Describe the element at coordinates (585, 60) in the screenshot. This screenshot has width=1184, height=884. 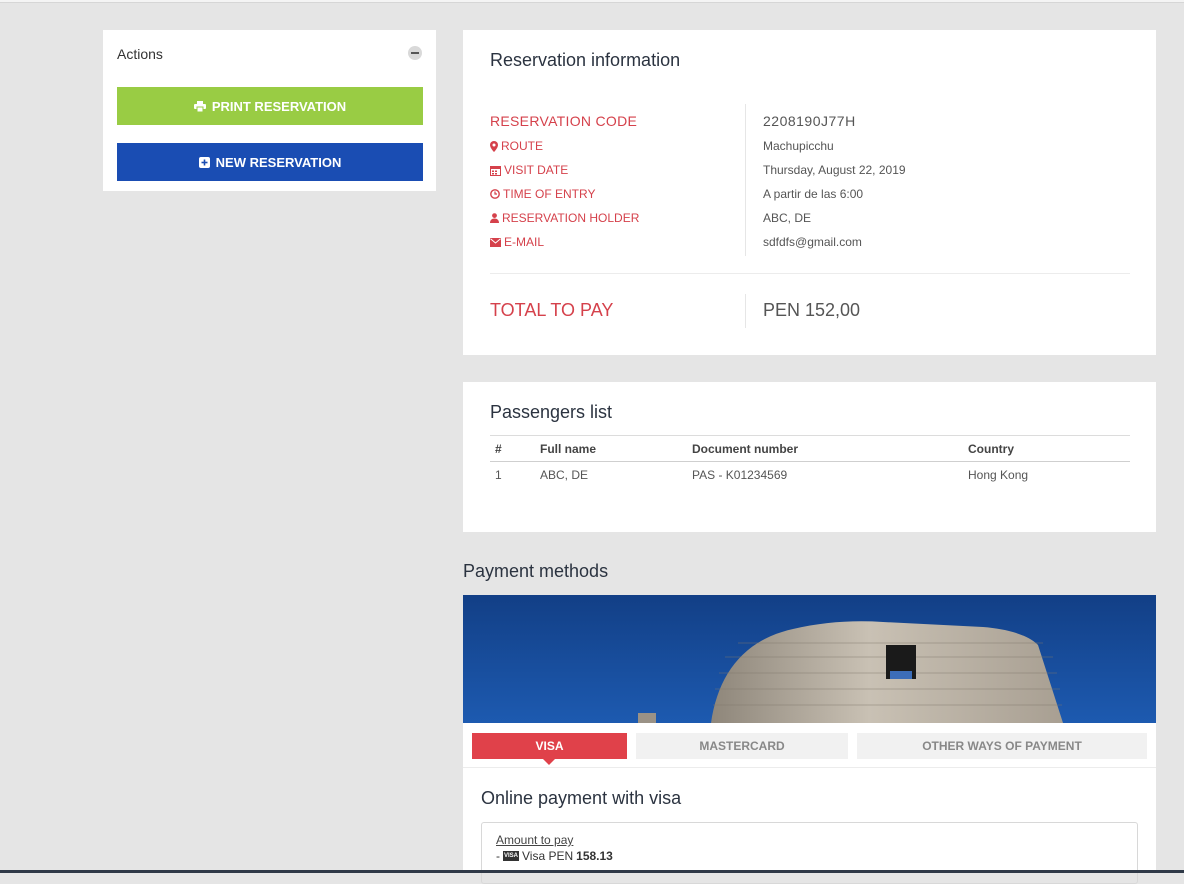
I see `reservation-info-title: Reservation information` at that location.